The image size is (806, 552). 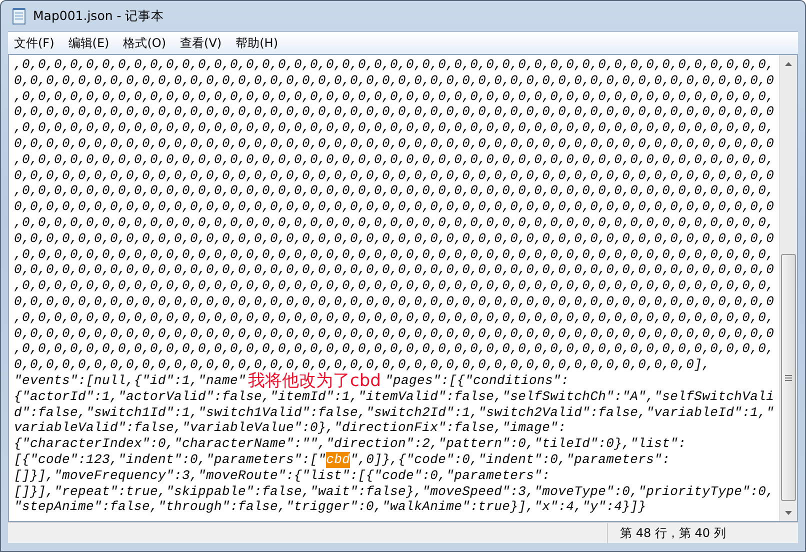 I want to click on code-text: variableValid":false,"variableValue":0},"directionFix":false,"image":, so click(x=290, y=428).